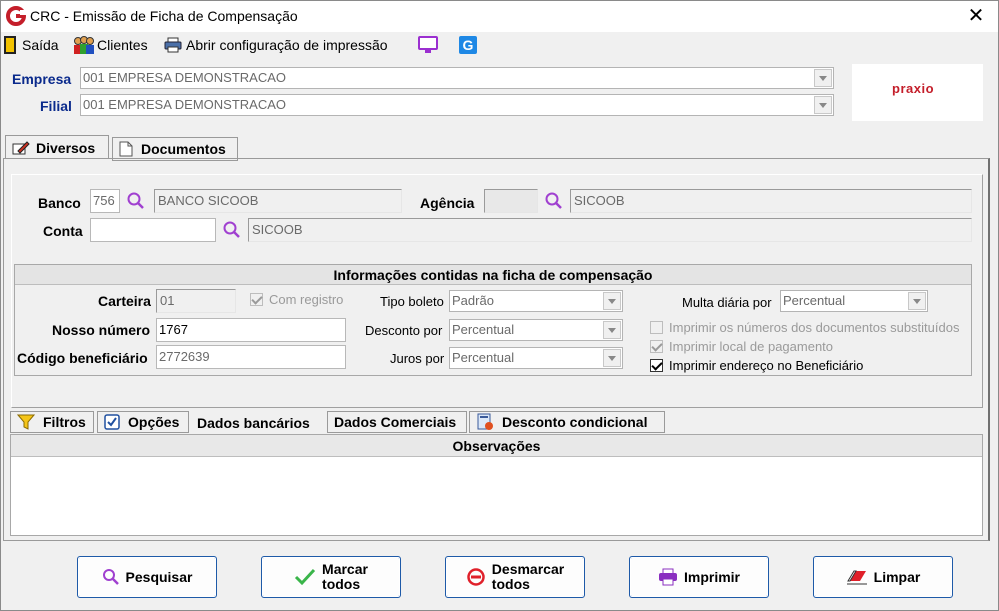  Describe the element at coordinates (164, 16) in the screenshot. I see `window-title: CRC - Emissão de Ficha de Compensação` at that location.